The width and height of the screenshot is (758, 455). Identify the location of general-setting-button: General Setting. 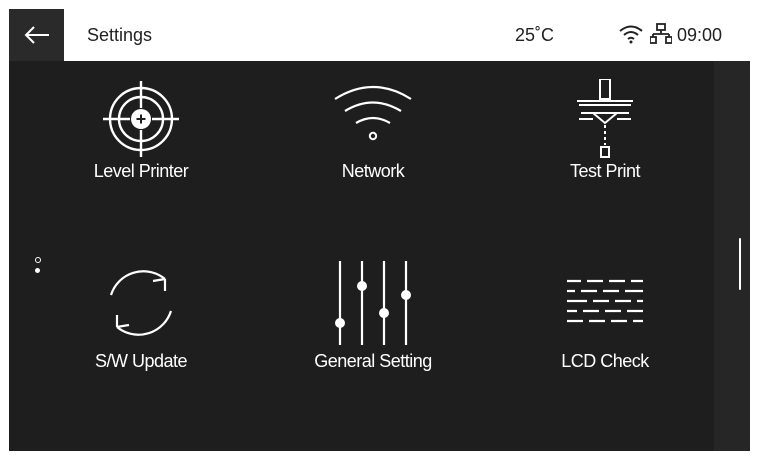
(373, 339).